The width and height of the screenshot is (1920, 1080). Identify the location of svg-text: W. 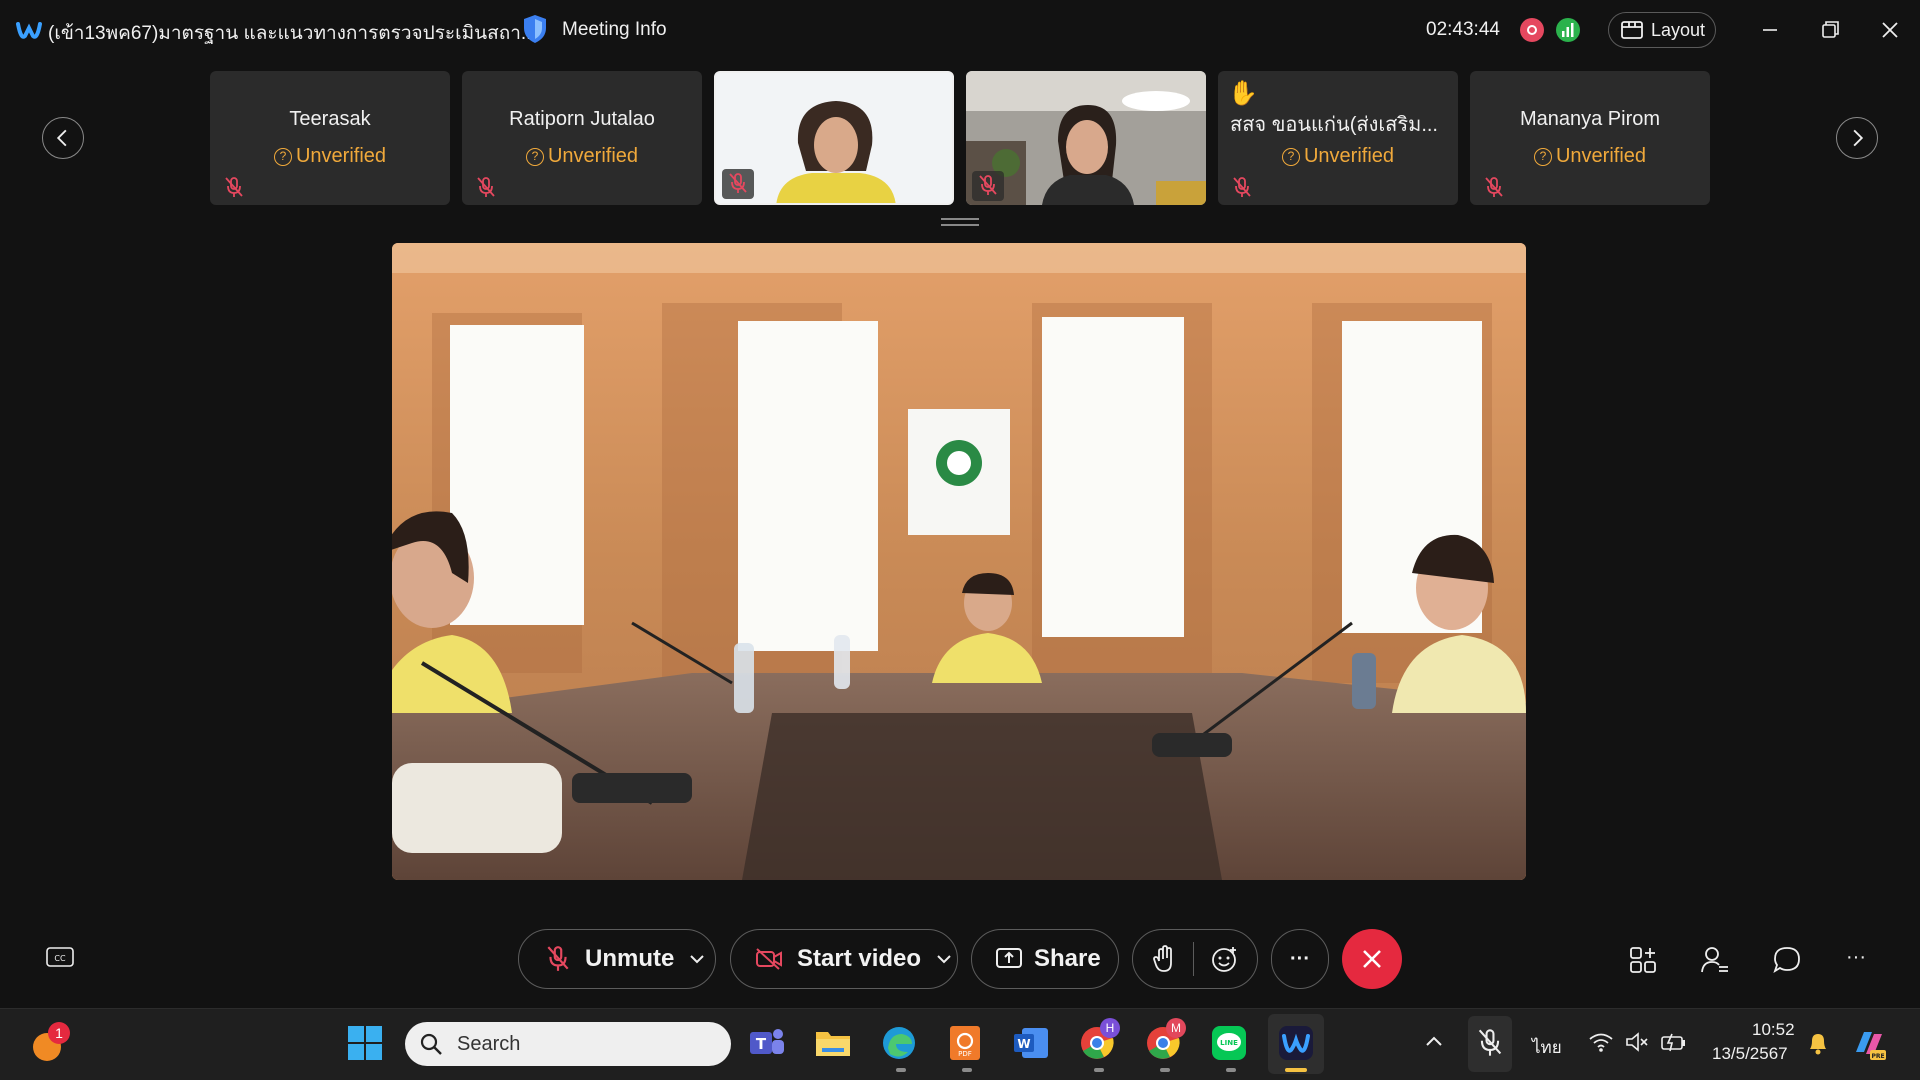
(1023, 1044).